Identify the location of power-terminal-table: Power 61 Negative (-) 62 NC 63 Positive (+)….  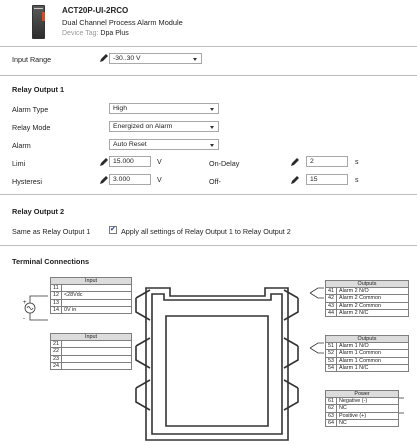
(362, 408).